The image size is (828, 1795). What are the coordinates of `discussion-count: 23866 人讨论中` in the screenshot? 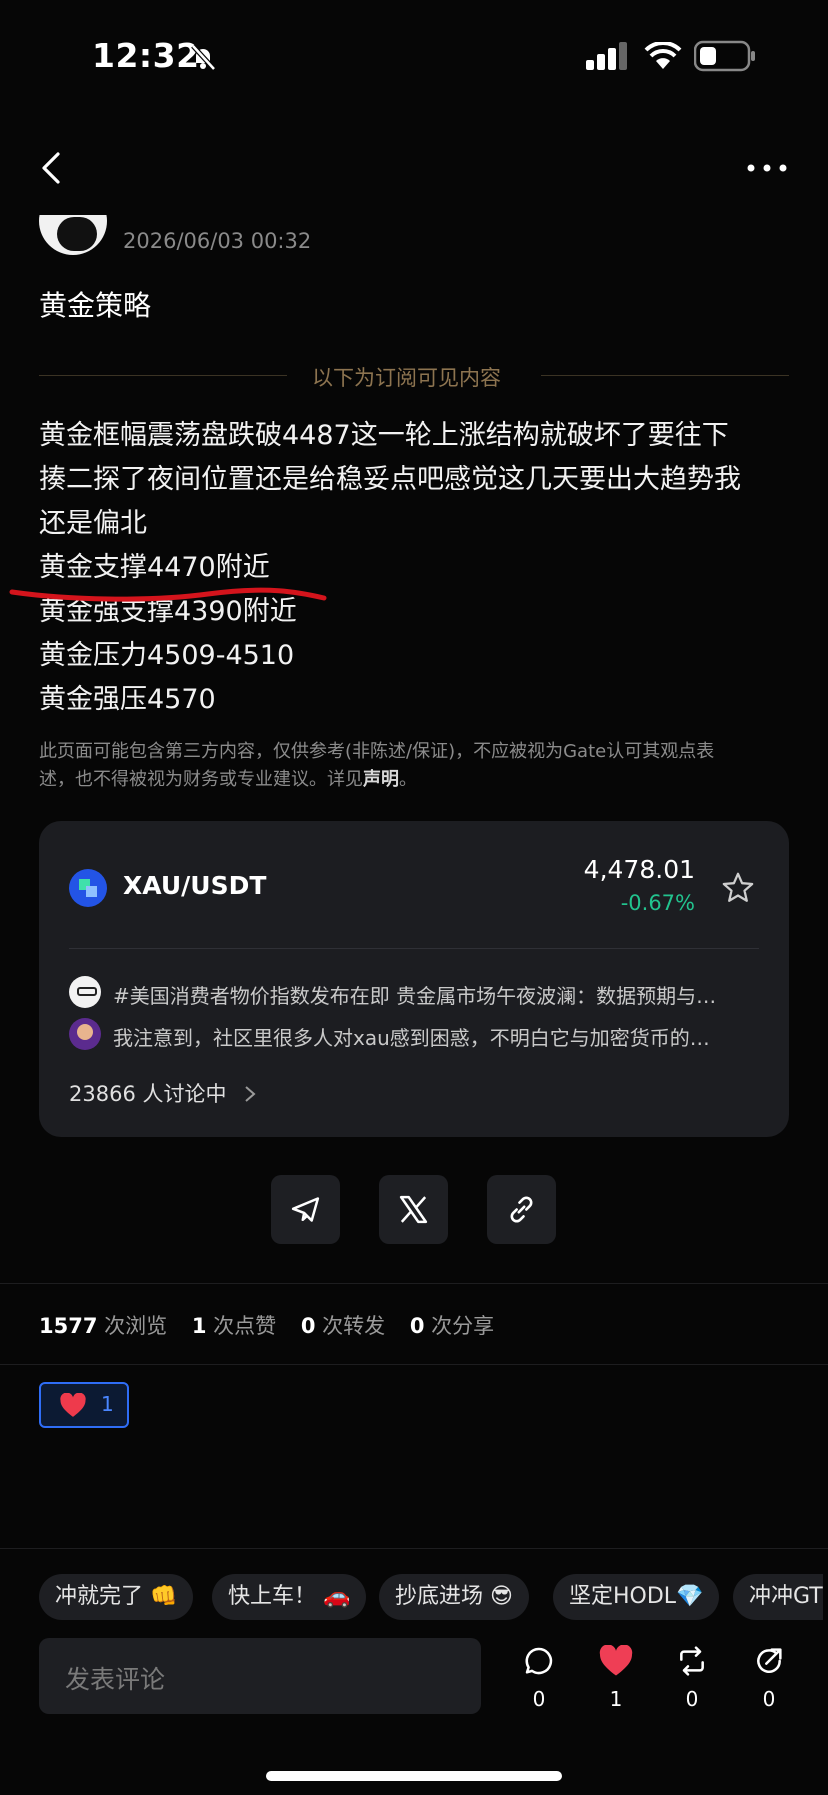 It's located at (163, 1093).